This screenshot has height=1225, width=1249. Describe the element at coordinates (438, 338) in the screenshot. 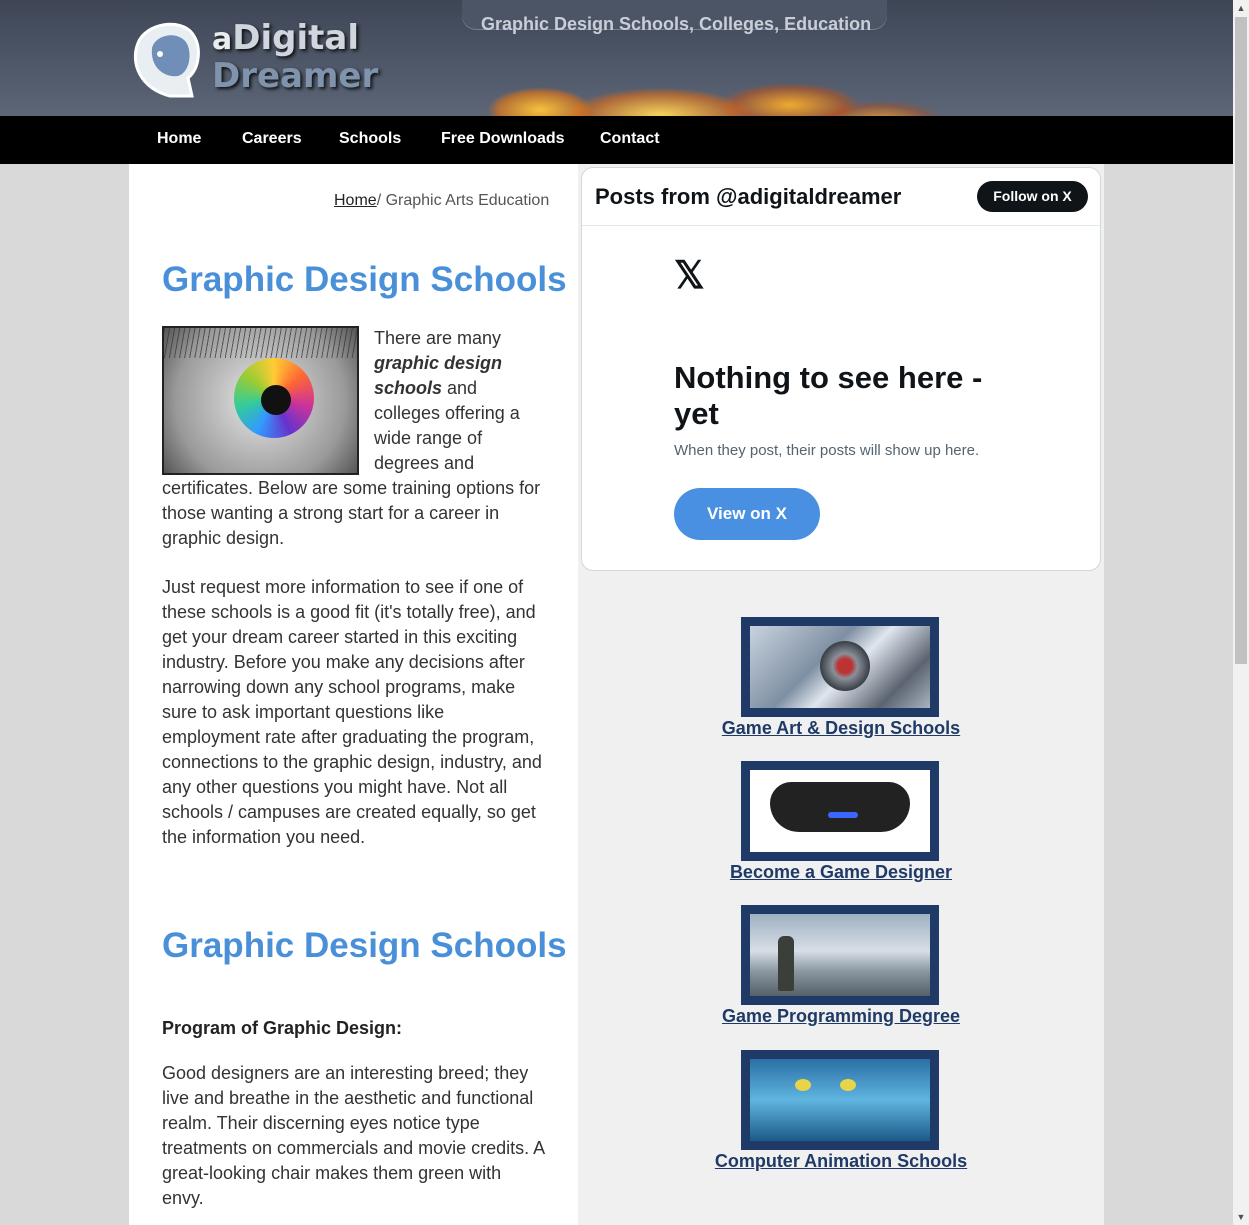

I see `intro-text-start: There are many` at that location.